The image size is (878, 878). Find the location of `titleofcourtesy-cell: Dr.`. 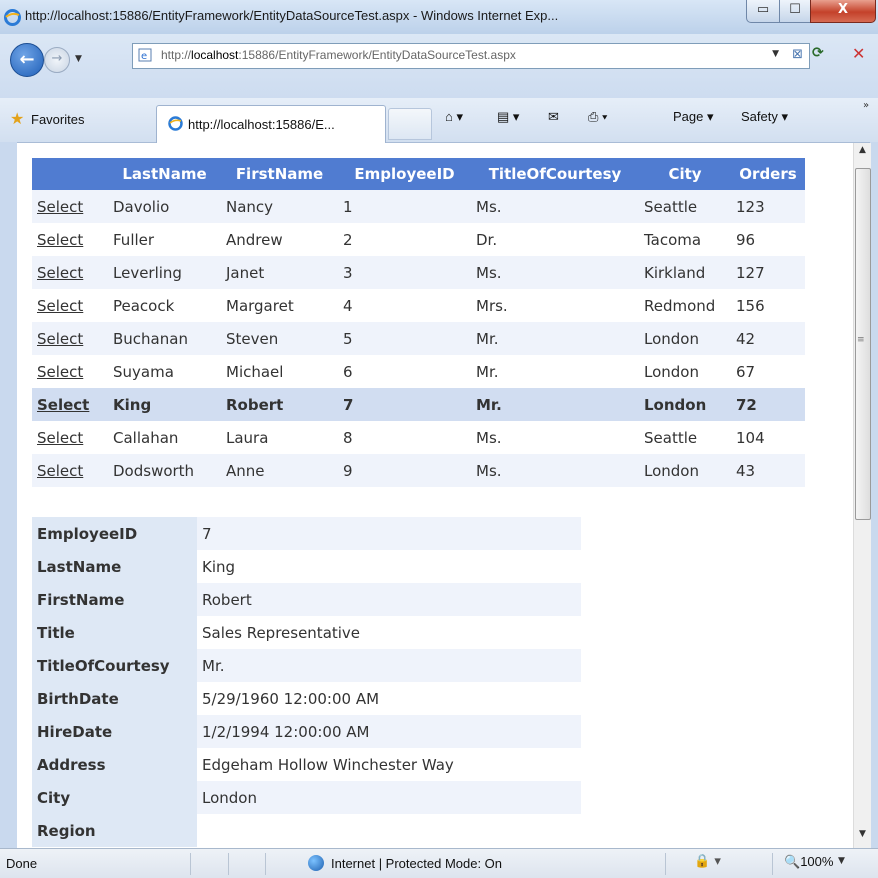

titleofcourtesy-cell: Dr. is located at coordinates (555, 239).